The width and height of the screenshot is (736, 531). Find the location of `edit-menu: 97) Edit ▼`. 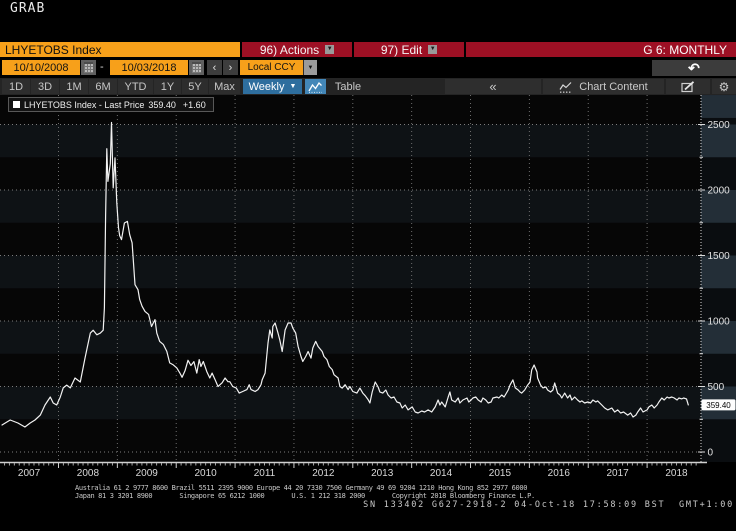

edit-menu: 97) Edit ▼ is located at coordinates (409, 49).